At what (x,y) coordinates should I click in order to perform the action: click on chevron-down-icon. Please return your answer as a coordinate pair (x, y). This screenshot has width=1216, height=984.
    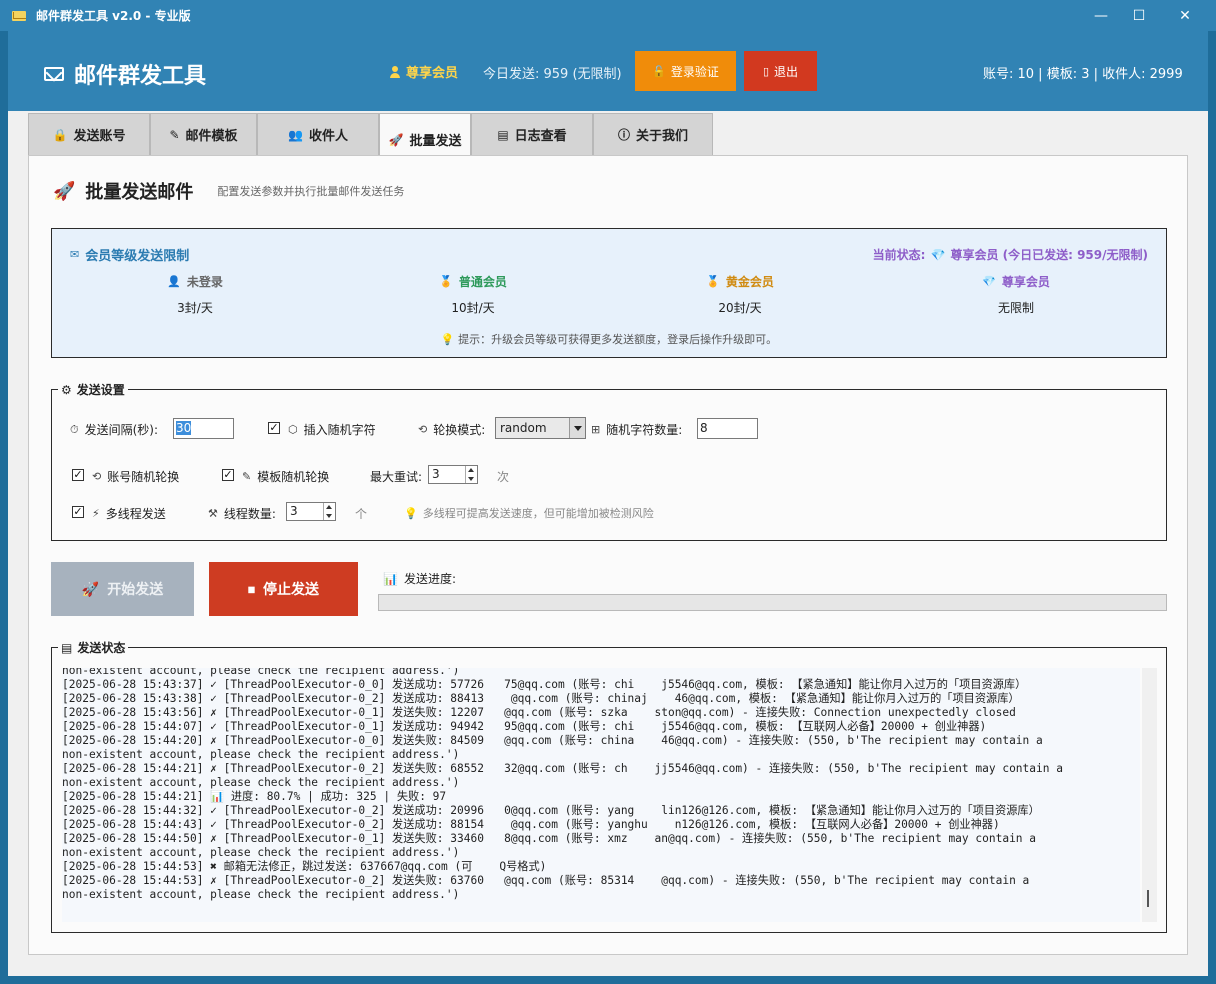
    Looking at the image, I should click on (577, 428).